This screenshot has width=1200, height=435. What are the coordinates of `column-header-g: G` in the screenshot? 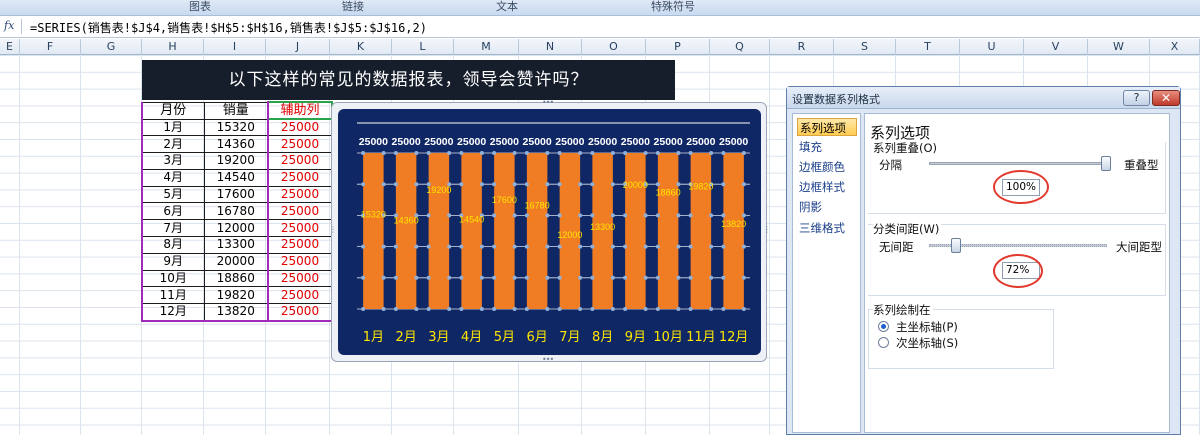 It's located at (111, 47).